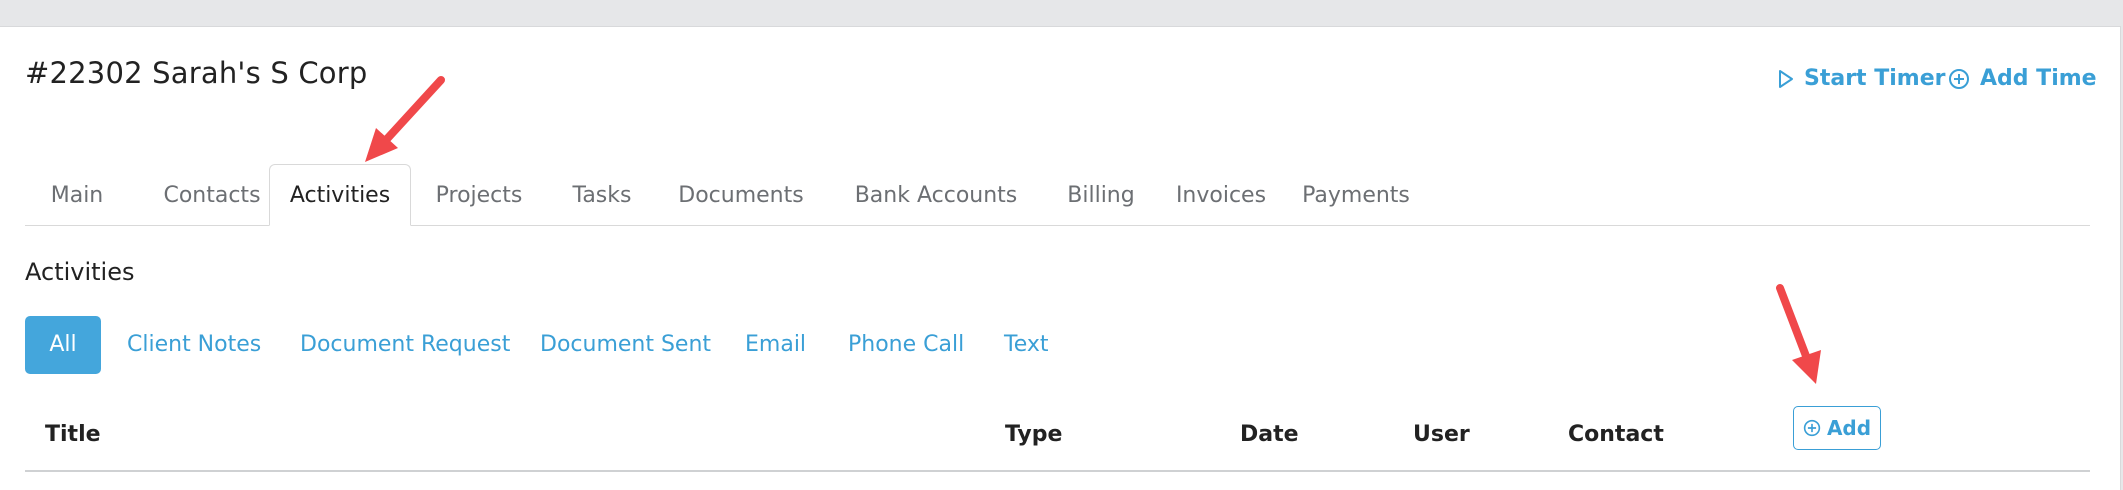 The height and width of the screenshot is (490, 2123). Describe the element at coordinates (479, 194) in the screenshot. I see `tab-projects: Projects` at that location.